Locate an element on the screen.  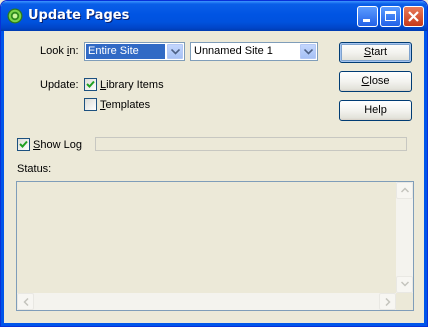
scroll-left-button is located at coordinates (25, 301).